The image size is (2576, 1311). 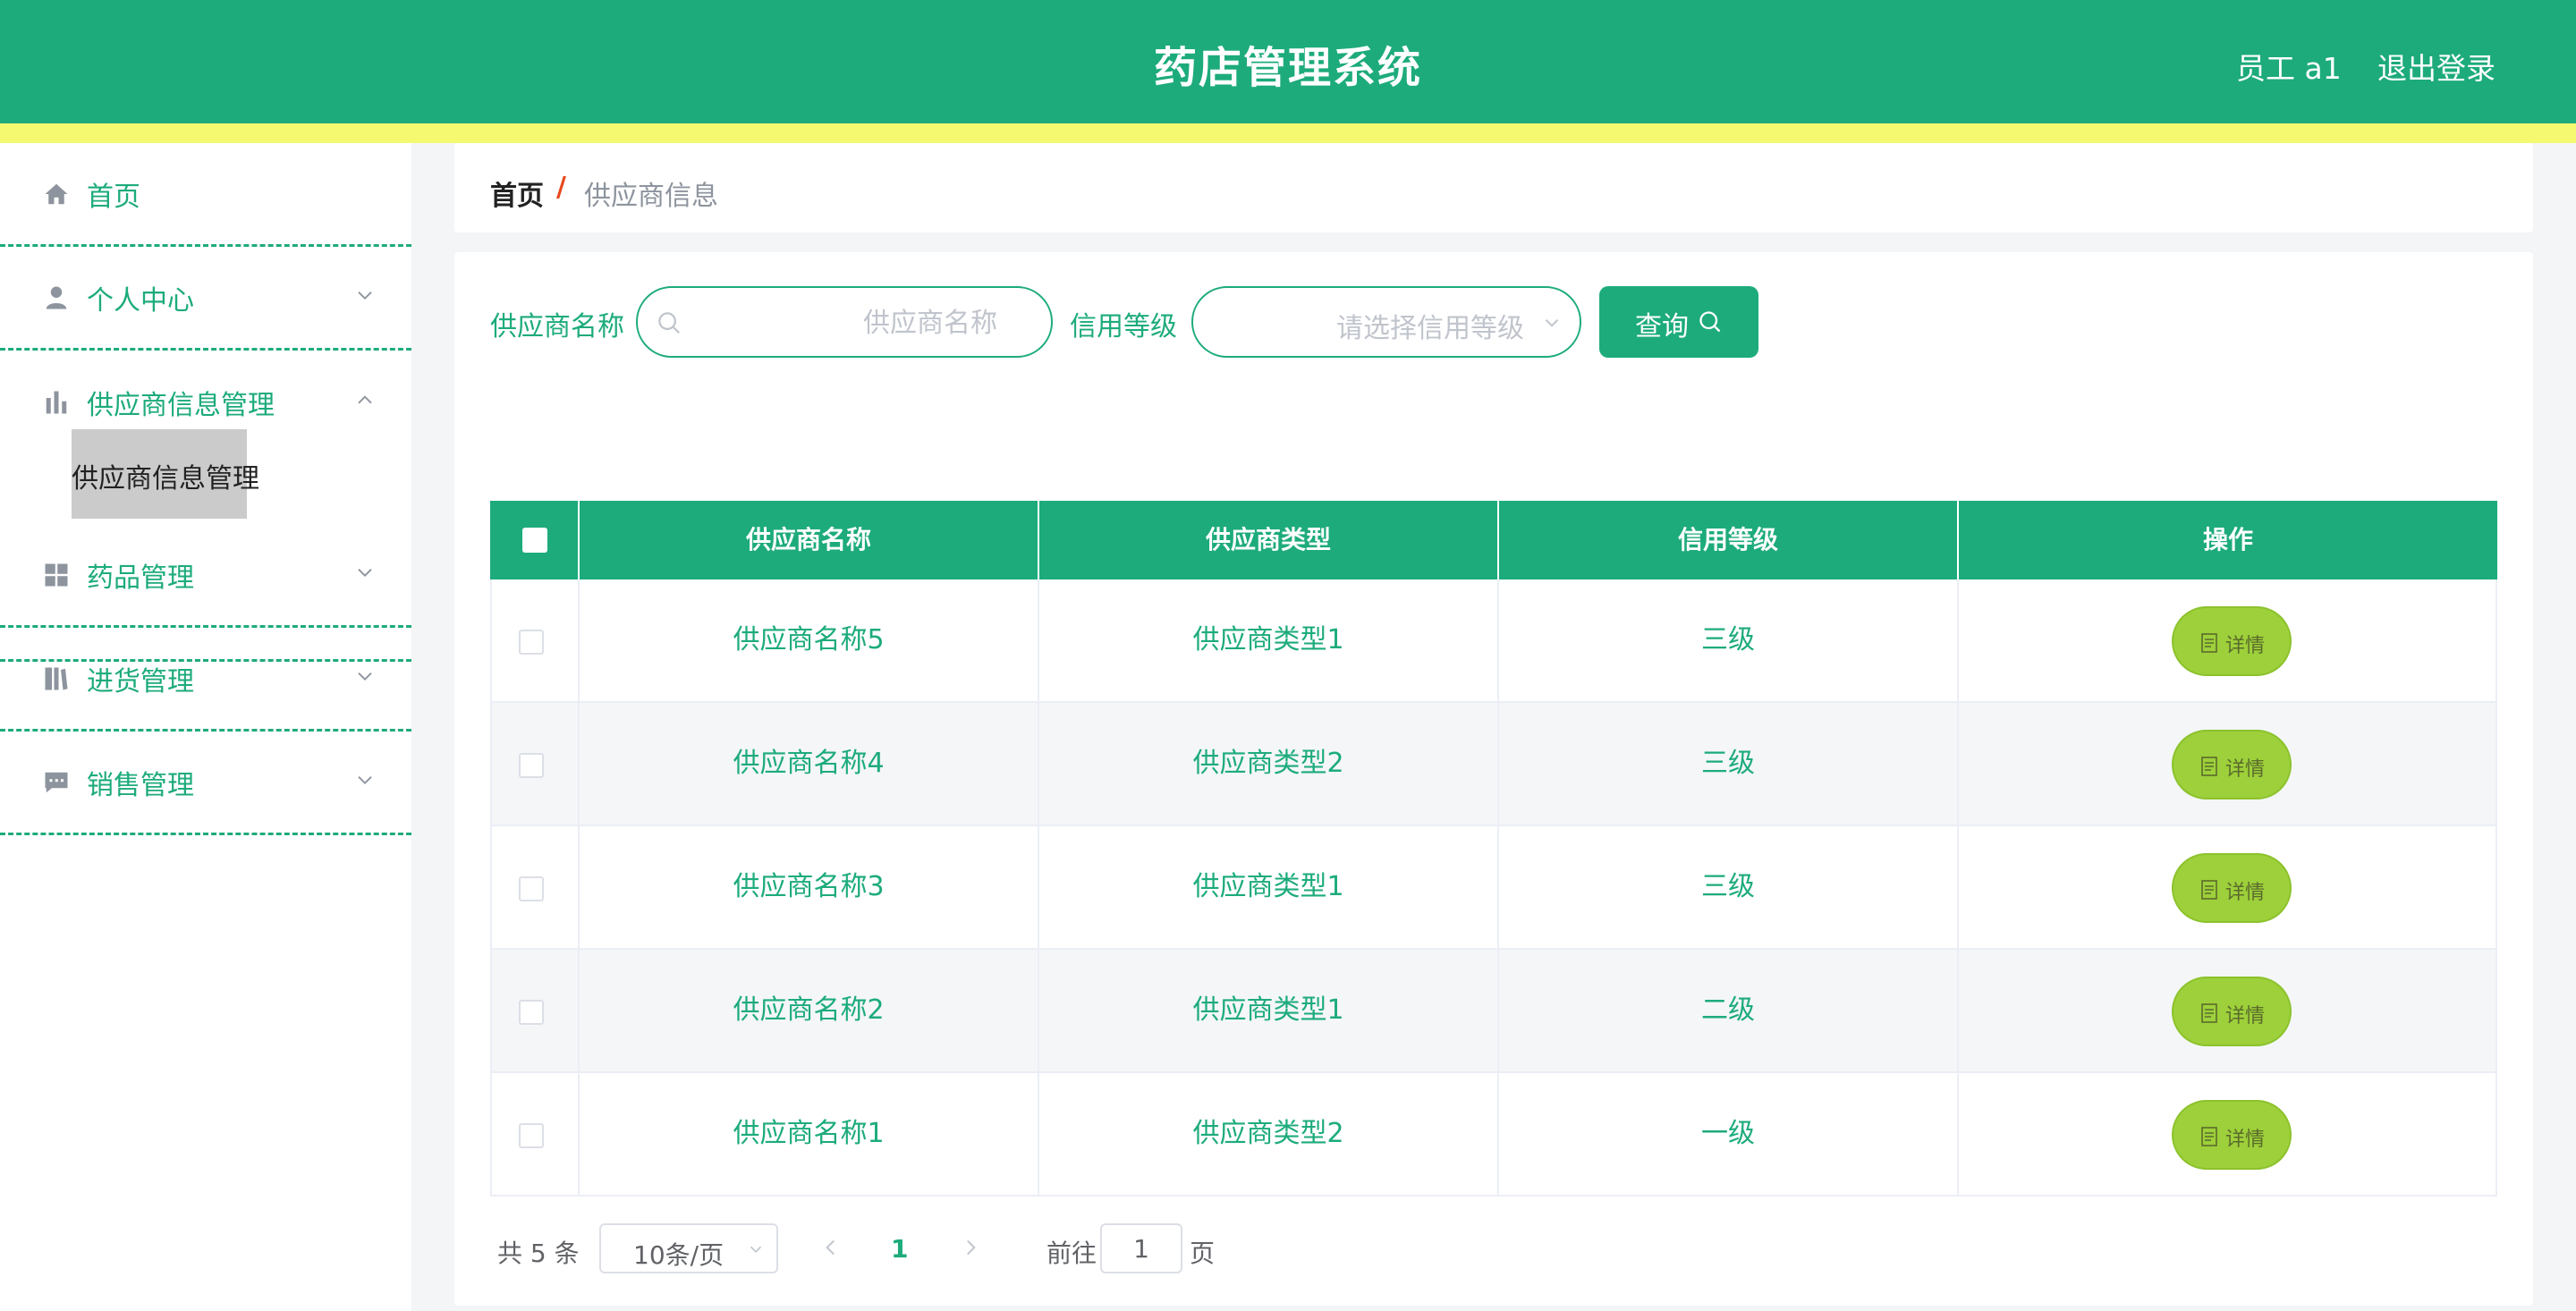 I want to click on page-size-select: 10条/页, so click(x=688, y=1248).